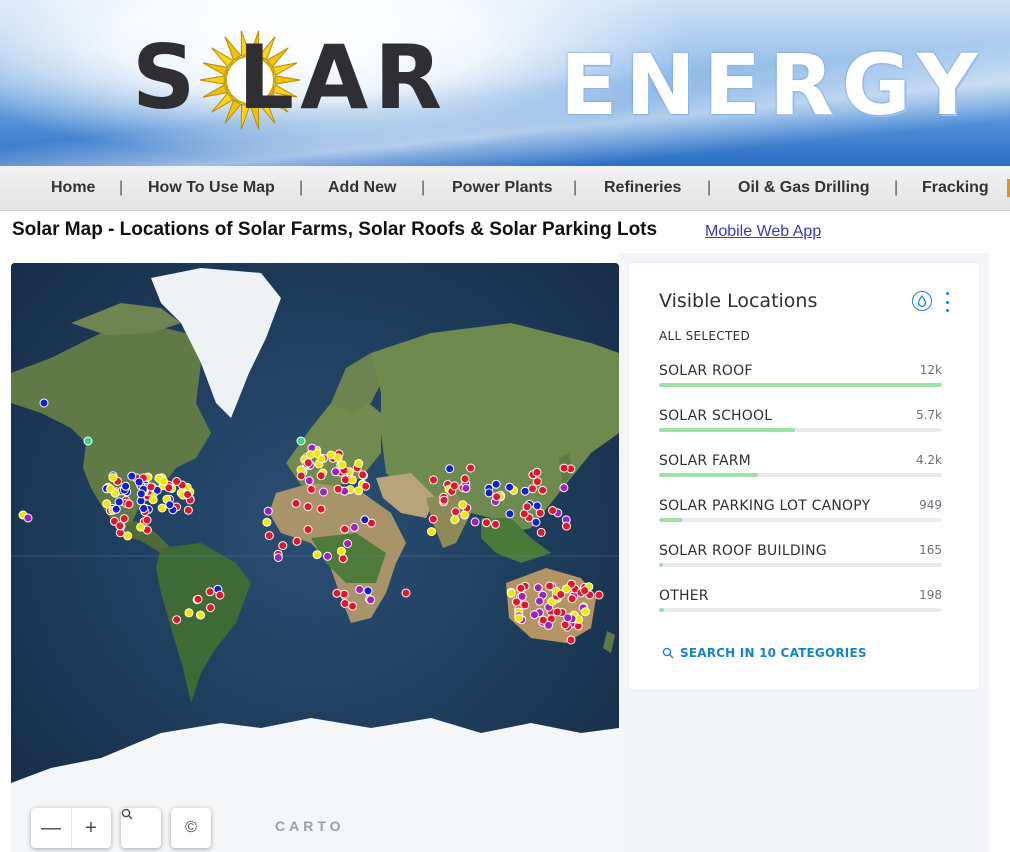  I want to click on zoom-out-button: —, so click(51, 828).